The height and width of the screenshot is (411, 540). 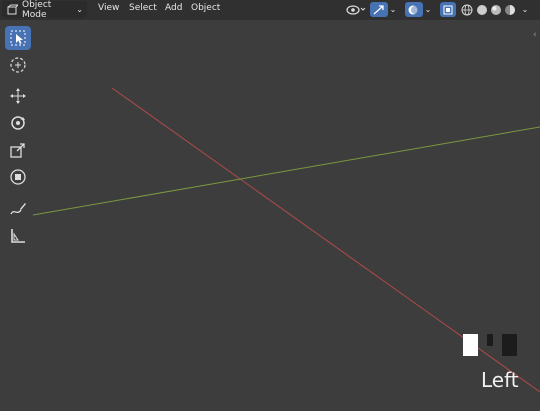 I want to click on scale-tool, so click(x=18, y=150).